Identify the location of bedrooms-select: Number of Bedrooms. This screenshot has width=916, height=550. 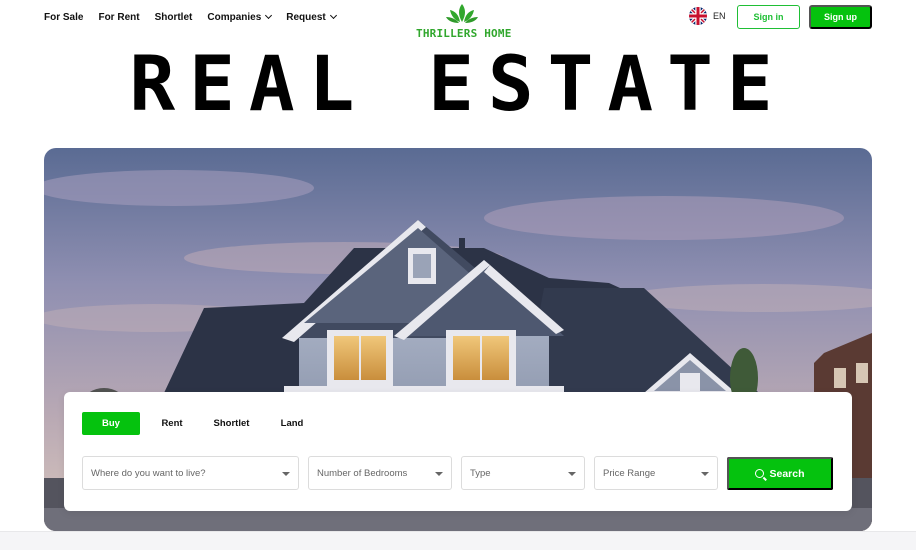
(380, 473).